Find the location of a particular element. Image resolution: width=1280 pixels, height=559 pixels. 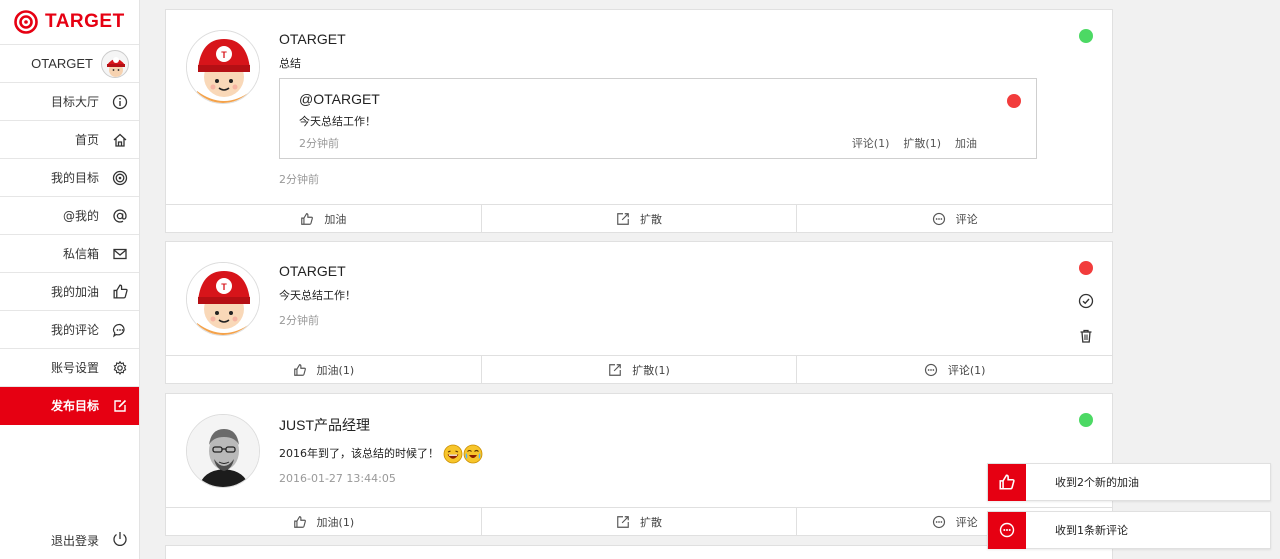

sidebar-item-label: 账号设置 is located at coordinates (74, 368).